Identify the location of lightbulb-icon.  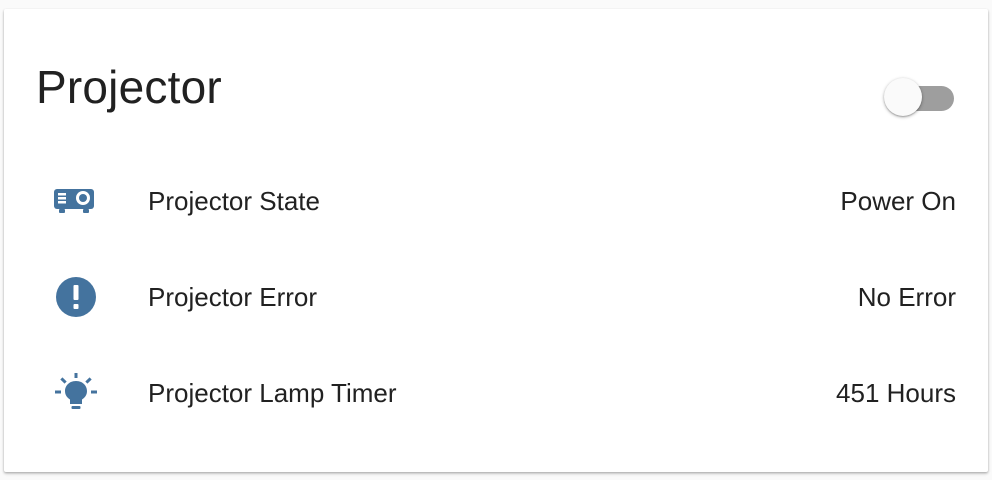
(75, 393).